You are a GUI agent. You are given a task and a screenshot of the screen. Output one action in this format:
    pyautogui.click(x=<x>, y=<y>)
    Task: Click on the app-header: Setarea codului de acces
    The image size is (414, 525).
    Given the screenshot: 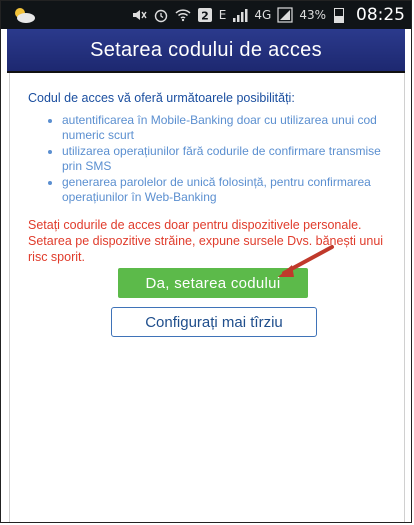 What is the action you would take?
    pyautogui.click(x=206, y=51)
    